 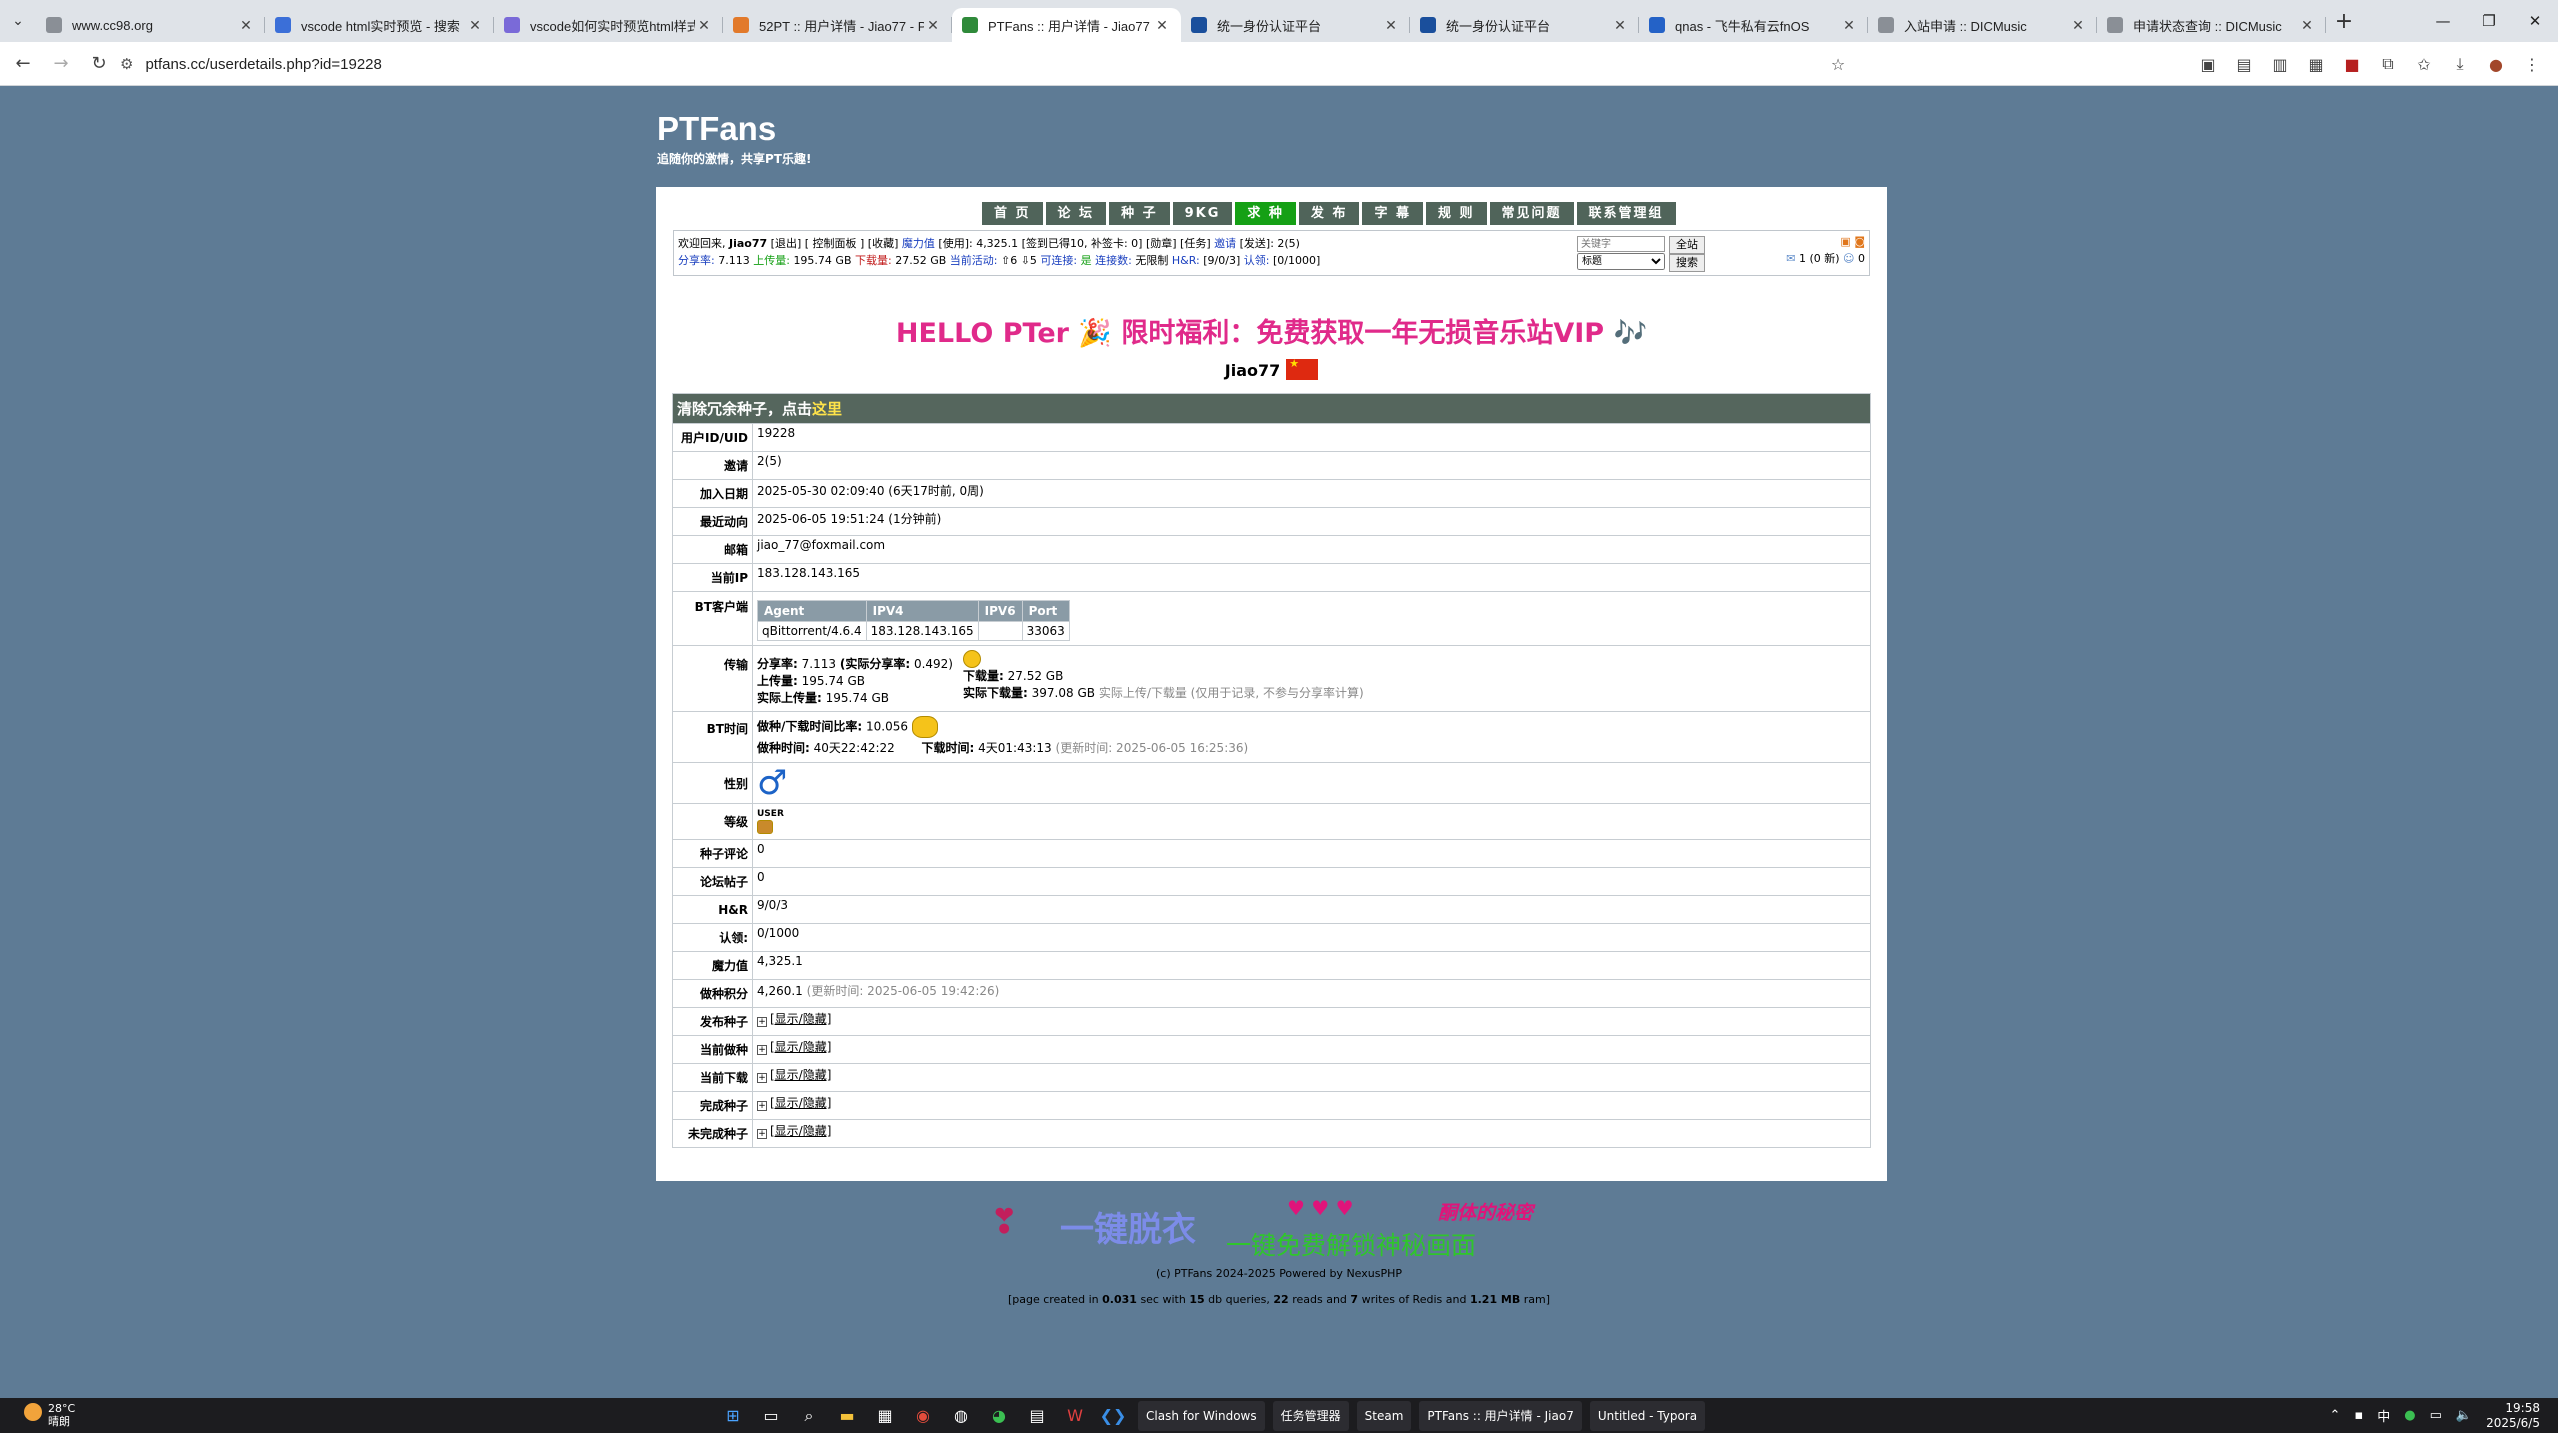 What do you see at coordinates (2280, 64) in the screenshot?
I see `extension-icon: ▥` at bounding box center [2280, 64].